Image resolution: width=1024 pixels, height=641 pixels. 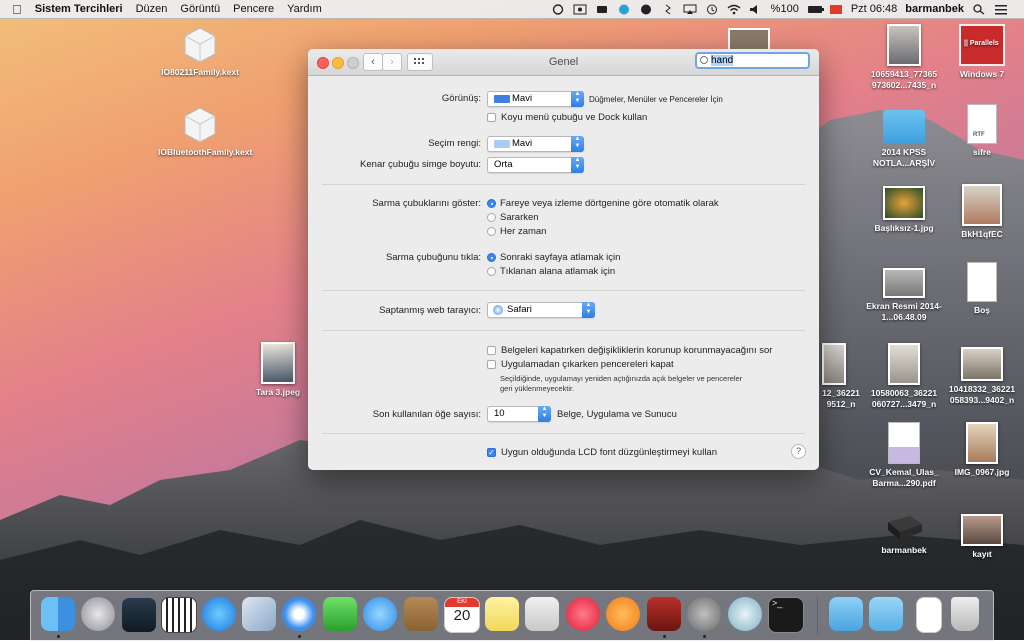 What do you see at coordinates (929, 615) in the screenshot?
I see `document-stack-icon` at bounding box center [929, 615].